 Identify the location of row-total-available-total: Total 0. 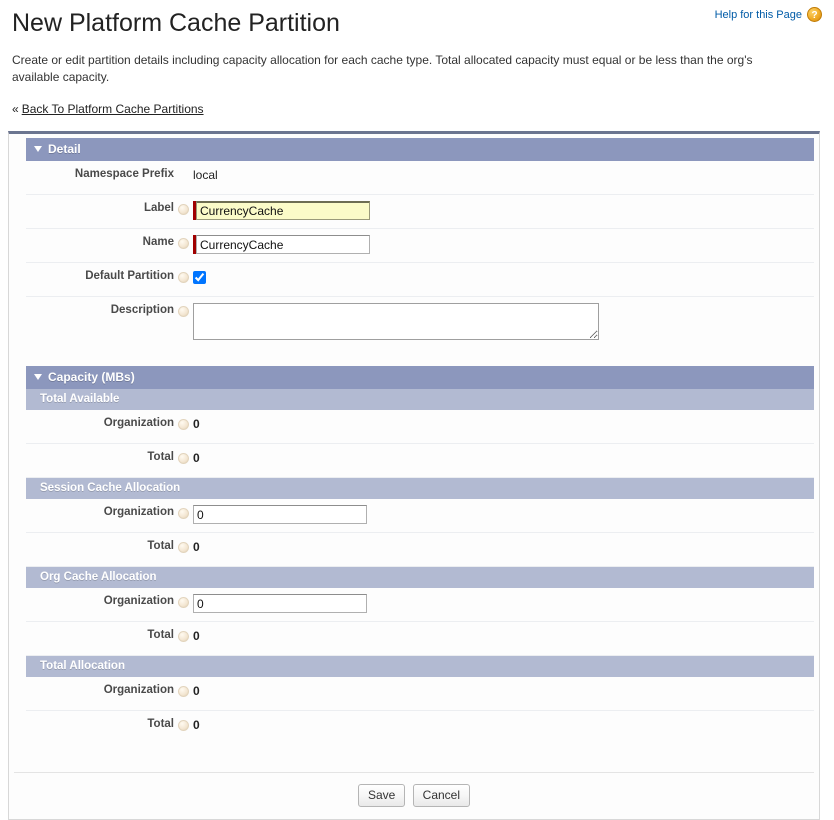
(420, 461).